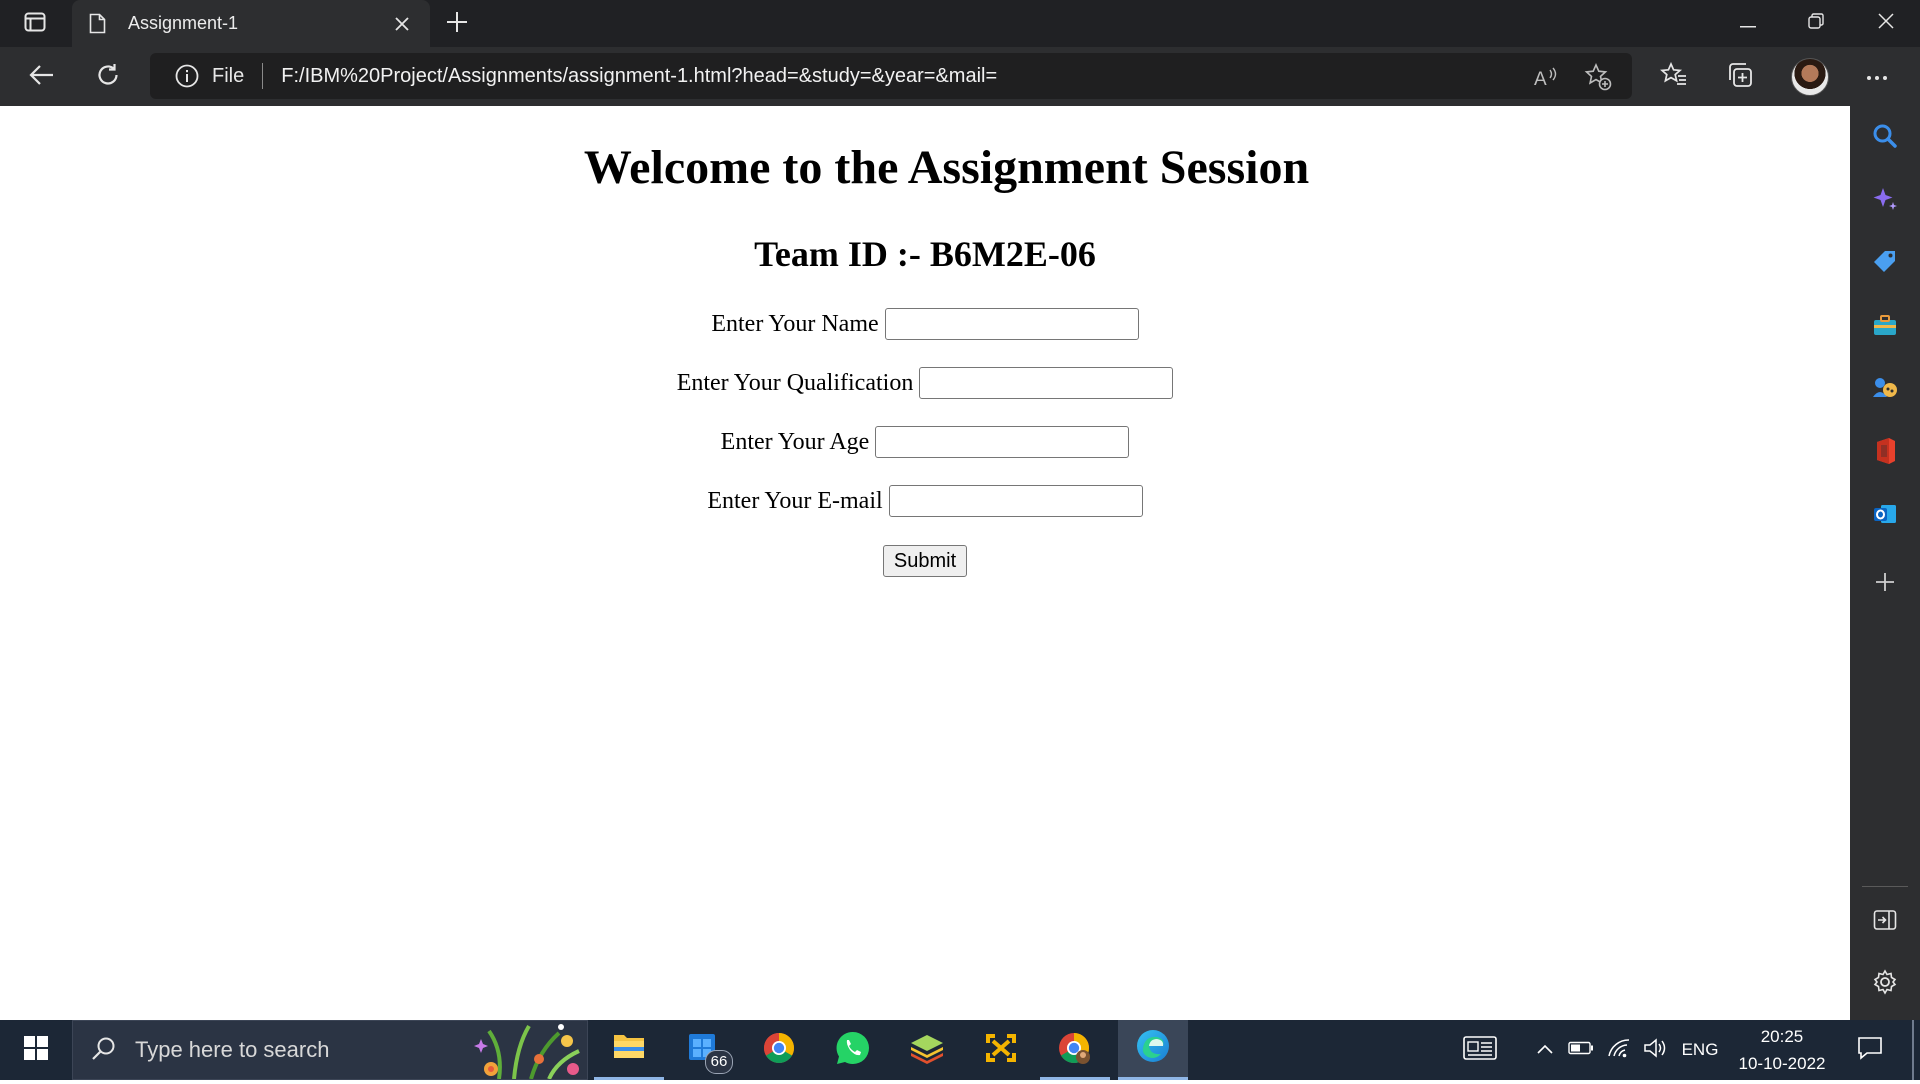 The height and width of the screenshot is (1084, 1920). Describe the element at coordinates (1480, 1050) in the screenshot. I see `taskbar-news-widget` at that location.